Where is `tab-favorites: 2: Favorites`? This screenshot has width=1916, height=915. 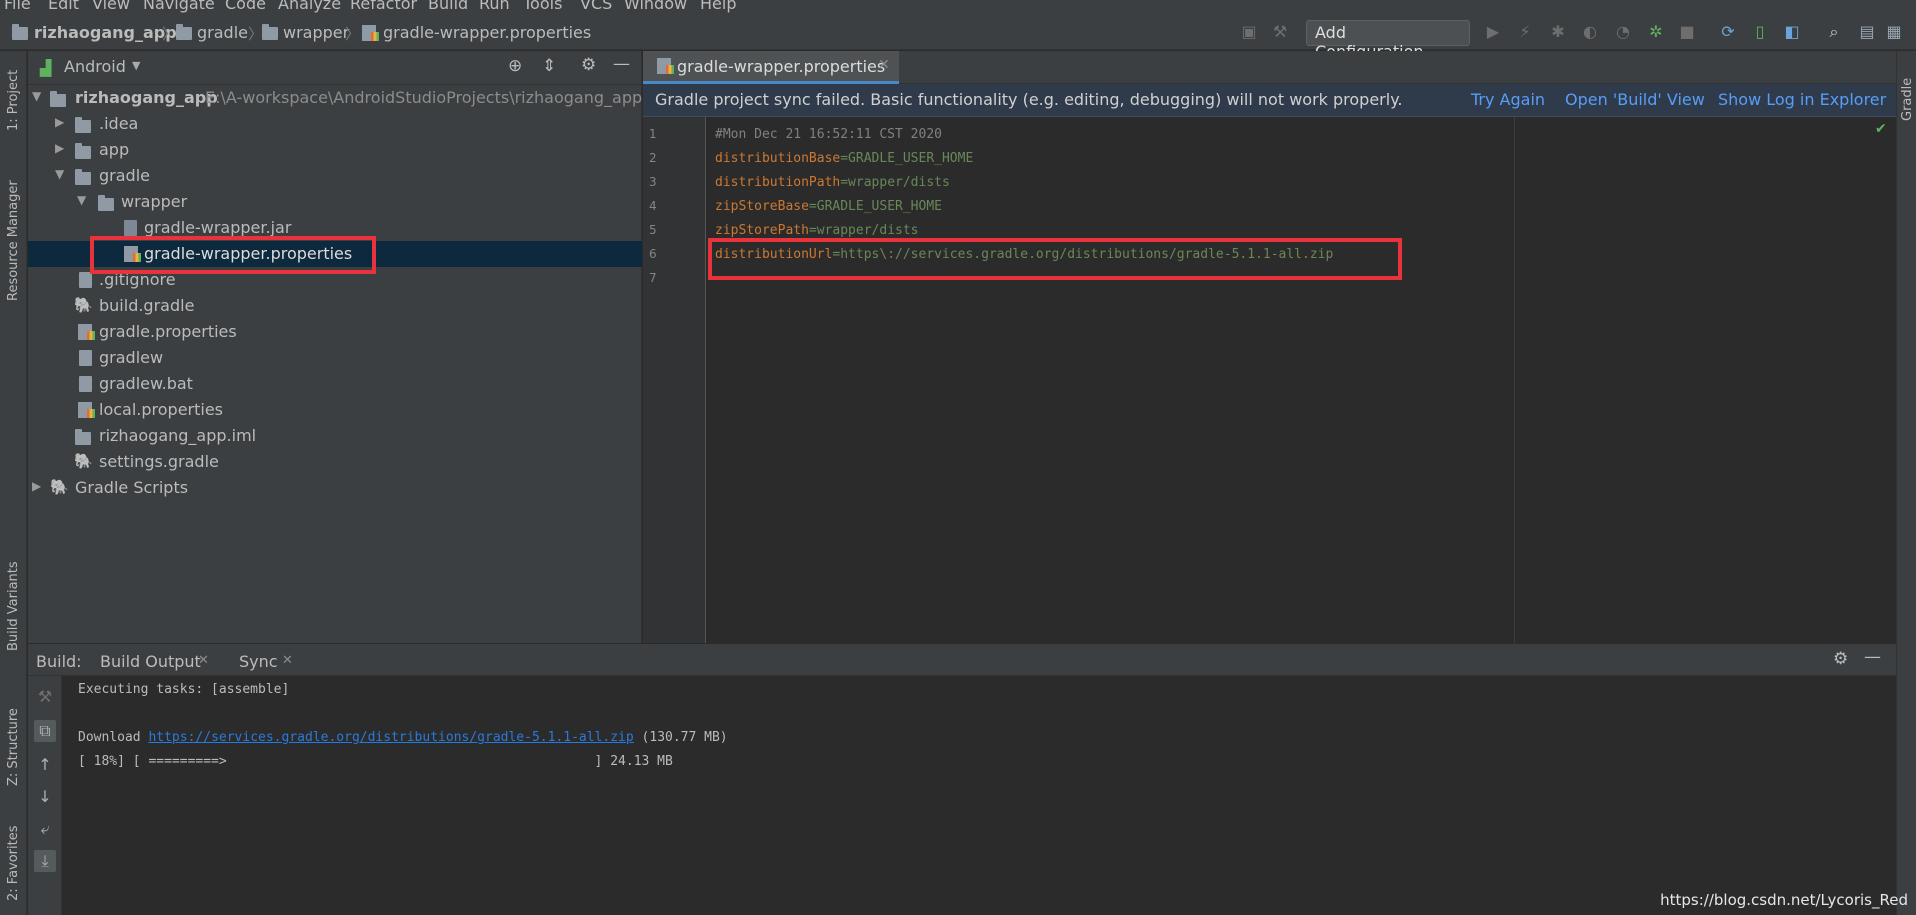 tab-favorites: 2: Favorites is located at coordinates (13, 863).